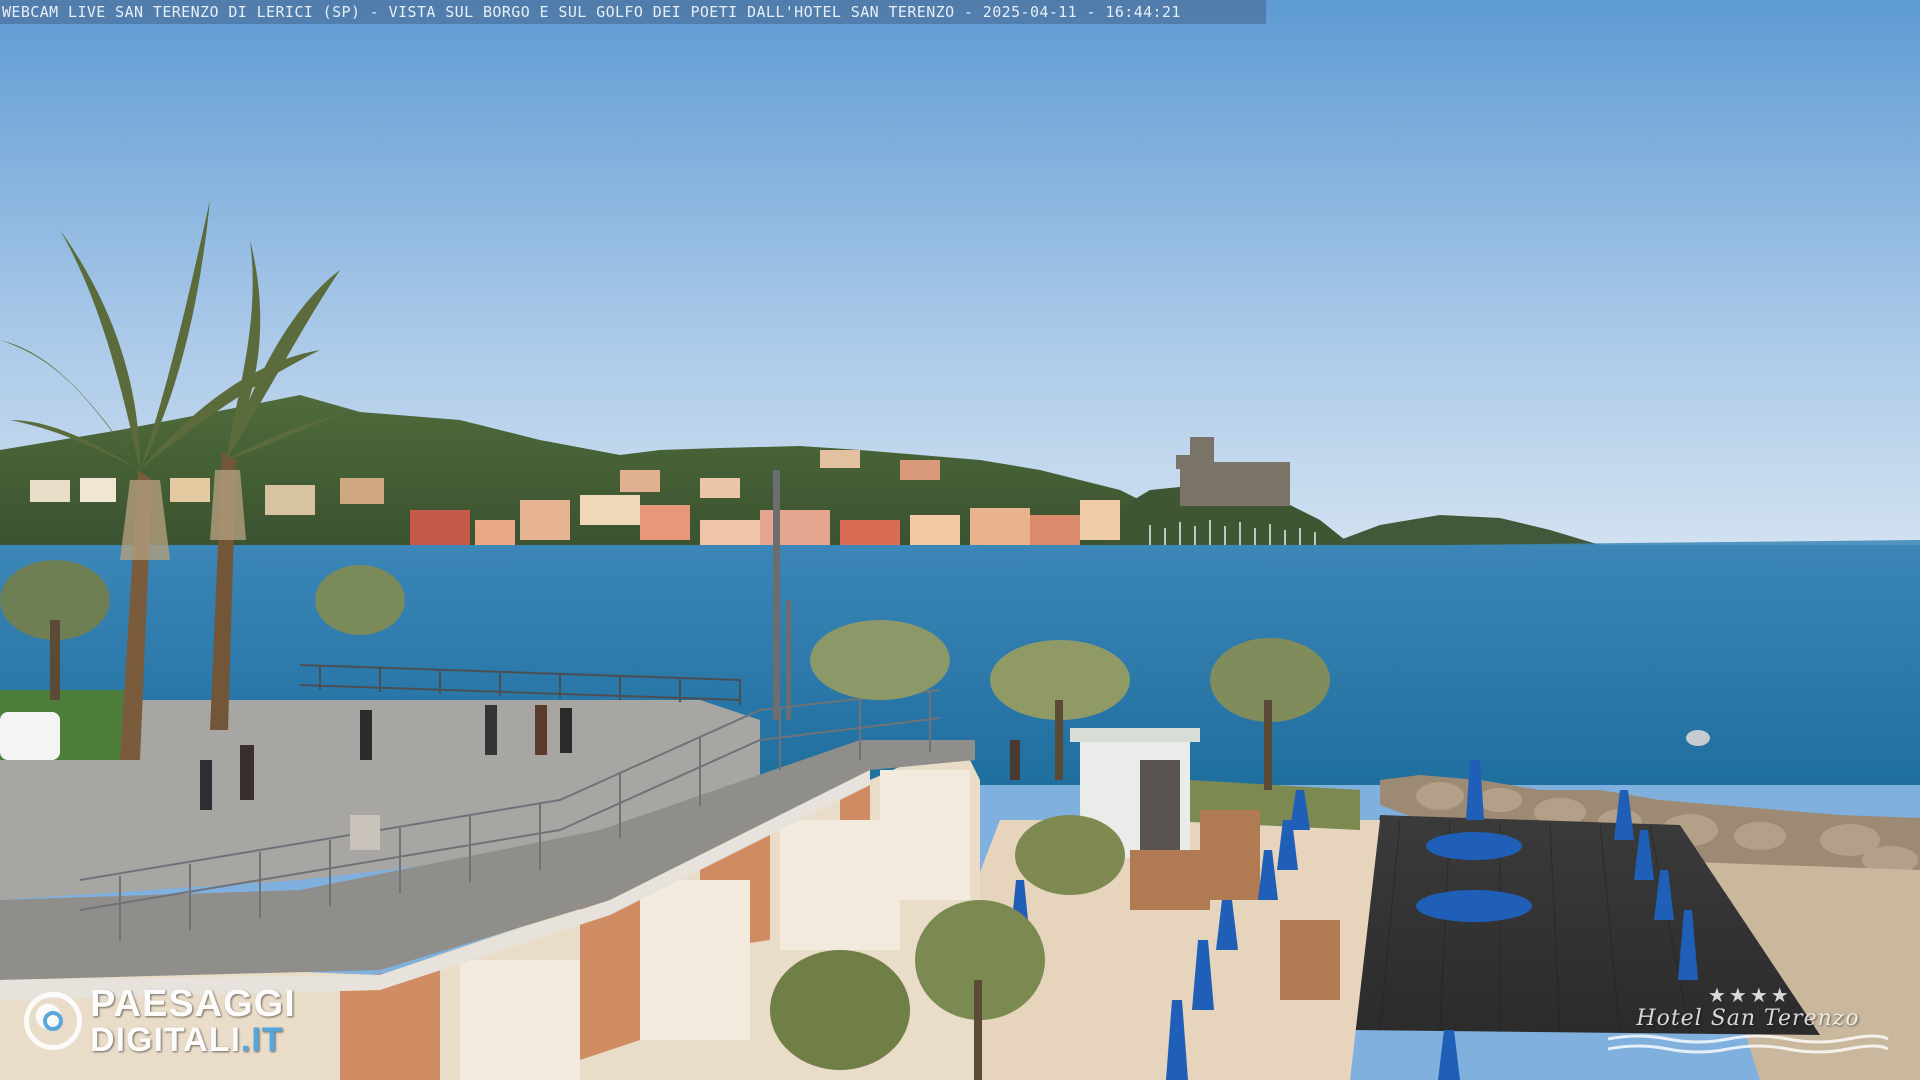 Image resolution: width=1920 pixels, height=1080 pixels. I want to click on logo-line2: DIGITALI.IT, so click(193, 1040).